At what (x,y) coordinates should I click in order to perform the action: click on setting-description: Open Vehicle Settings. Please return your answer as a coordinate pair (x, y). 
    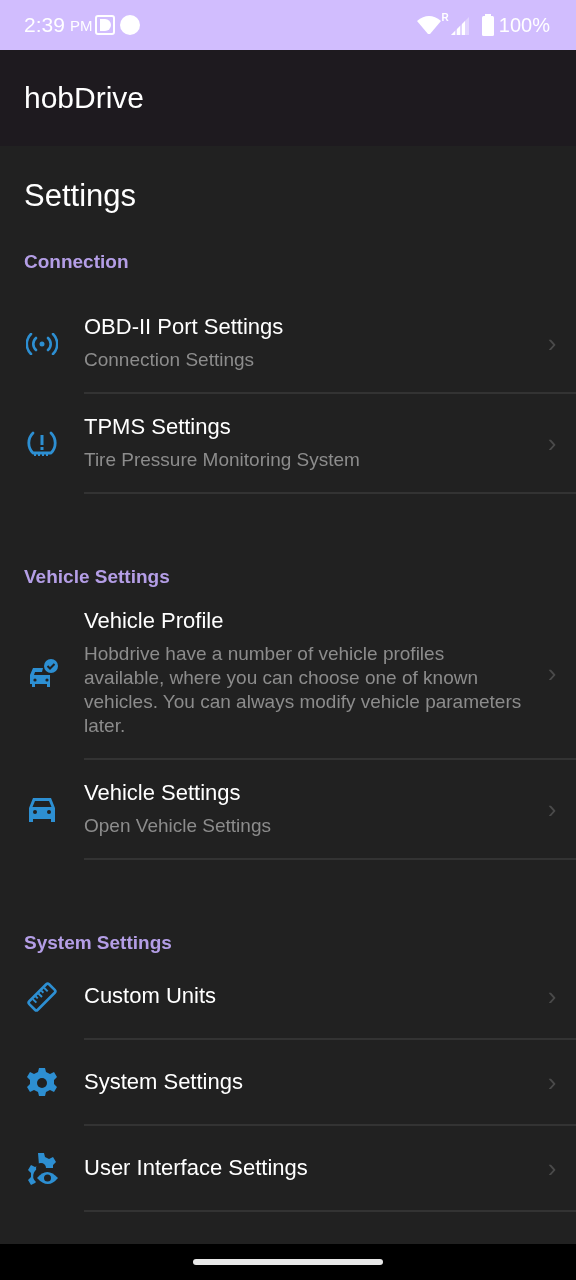
    Looking at the image, I should click on (178, 826).